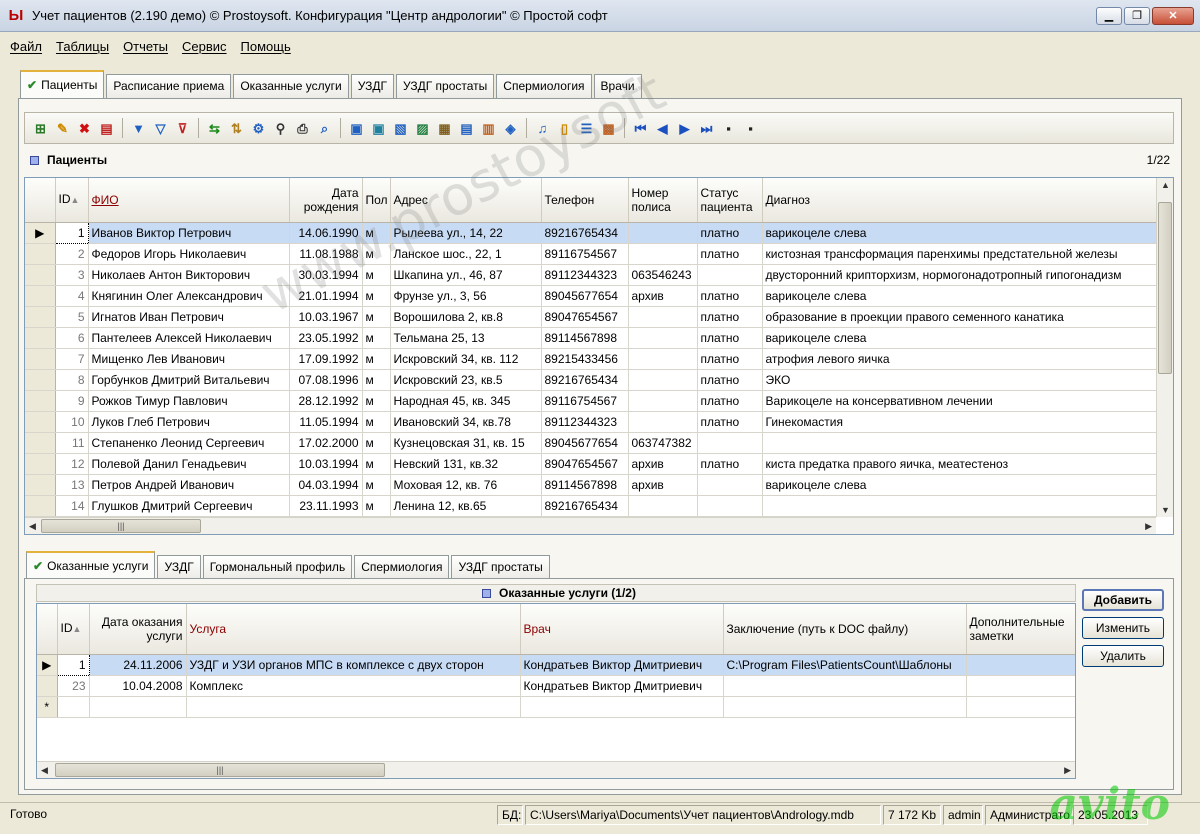  I want to click on sort-icon: ⇅, so click(236, 128).